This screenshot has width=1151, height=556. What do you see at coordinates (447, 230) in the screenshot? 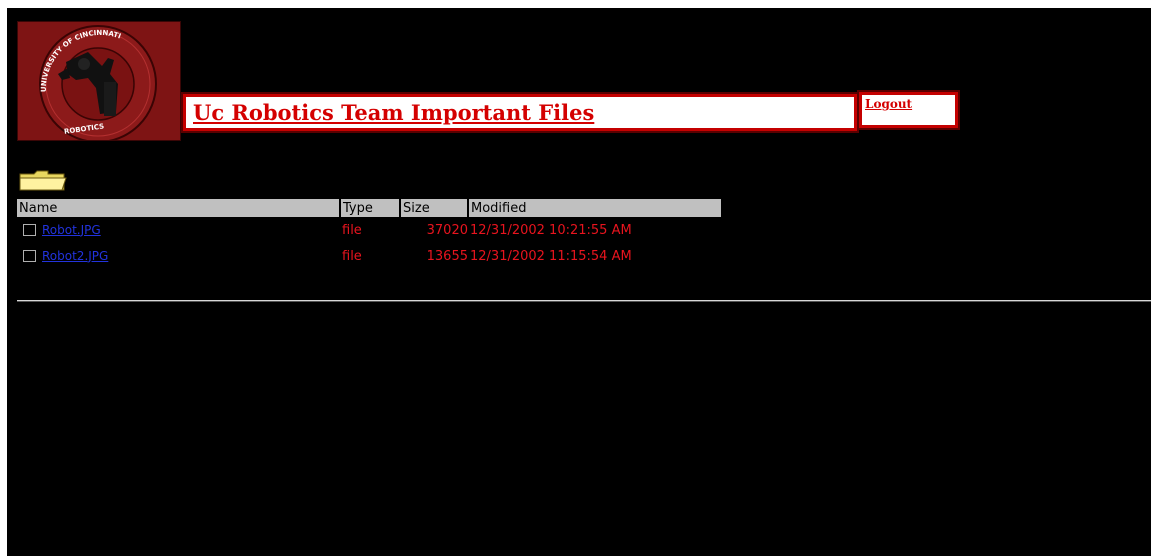
I see `file-size-cell: 37020` at bounding box center [447, 230].